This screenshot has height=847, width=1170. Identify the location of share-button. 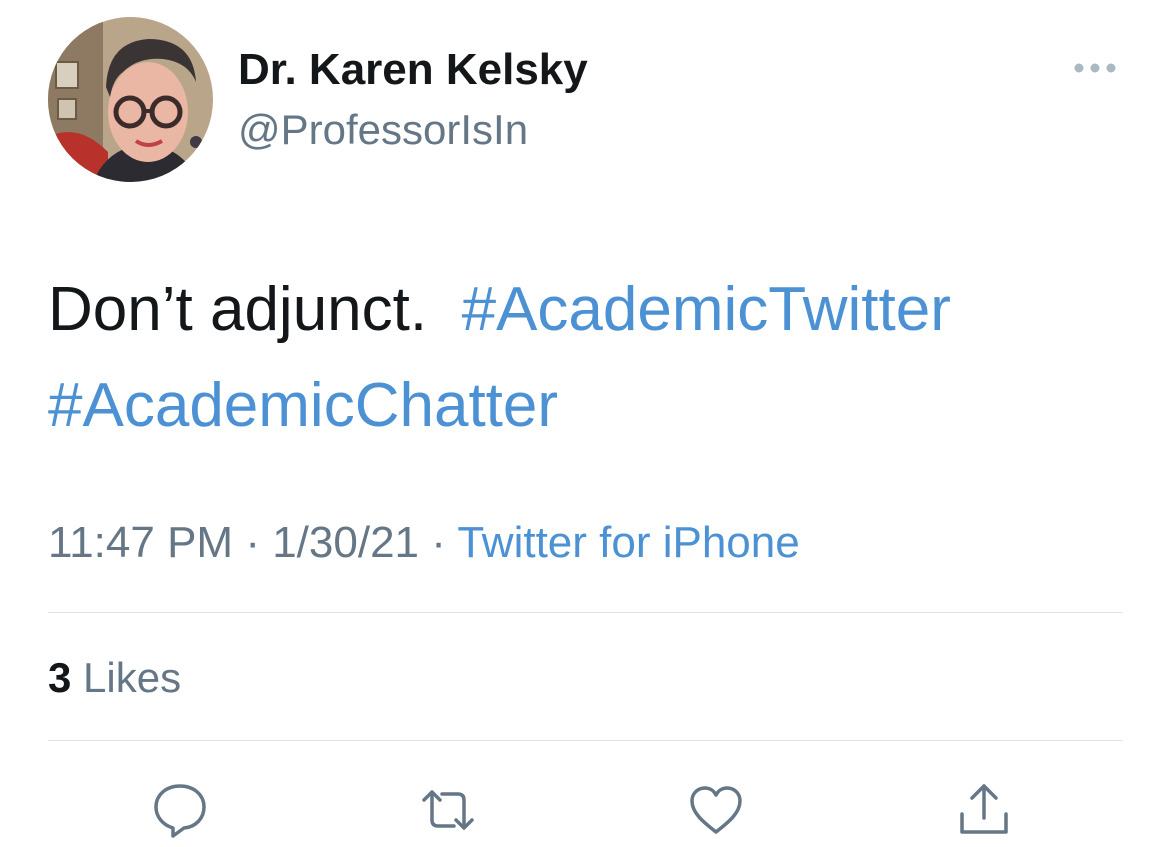
(984, 810).